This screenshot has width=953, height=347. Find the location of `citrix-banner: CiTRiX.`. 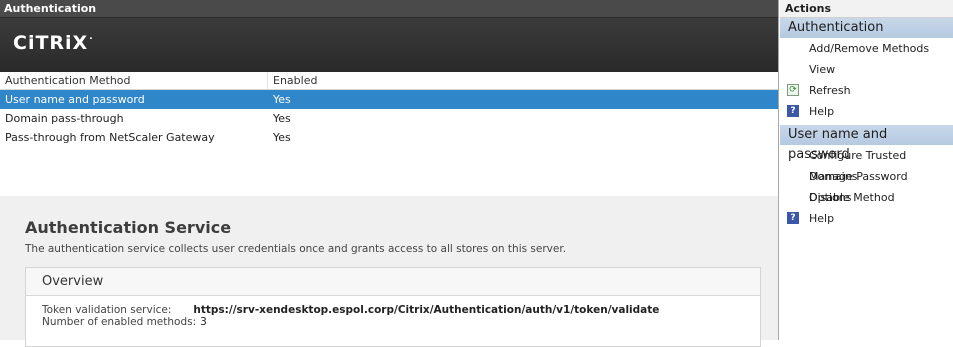

citrix-banner: CiTRiX. is located at coordinates (389, 45).